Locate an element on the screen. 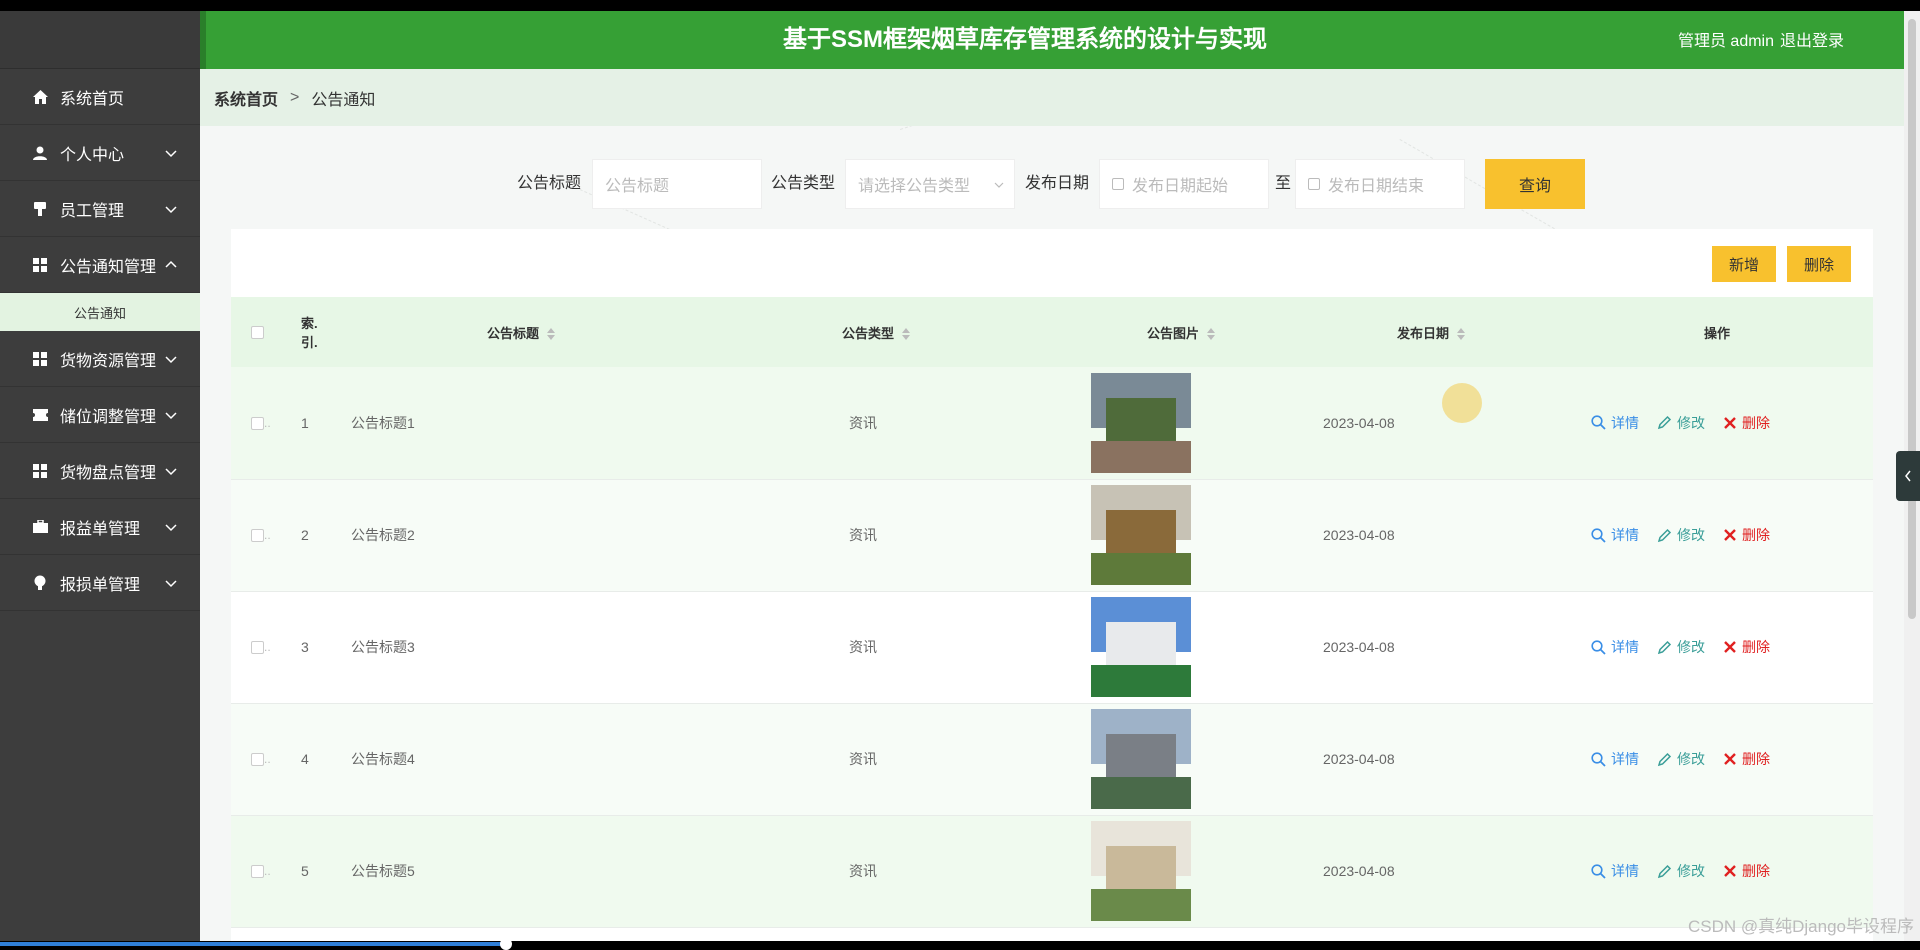  title-filter-input: 公告标题 is located at coordinates (677, 184).